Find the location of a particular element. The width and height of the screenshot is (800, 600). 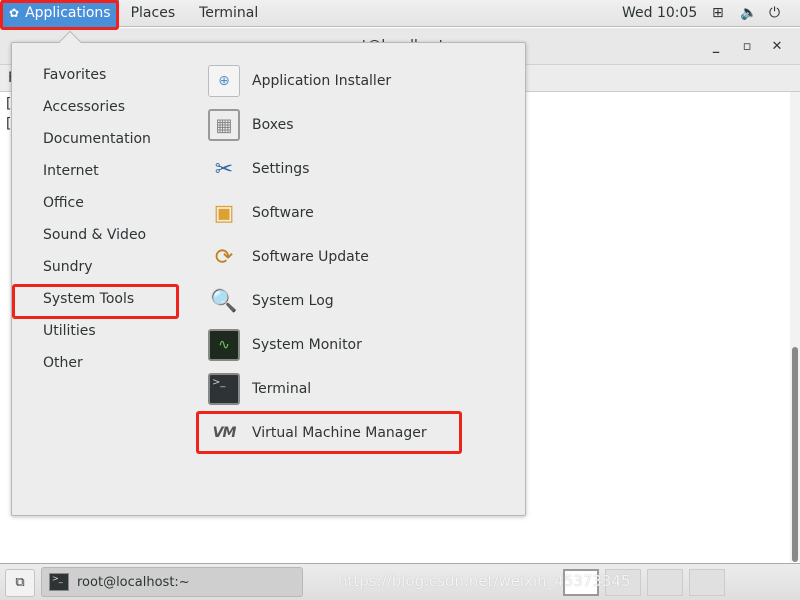

watermark: https://blog.csdn.net/weixin_45373345 is located at coordinates (484, 581).